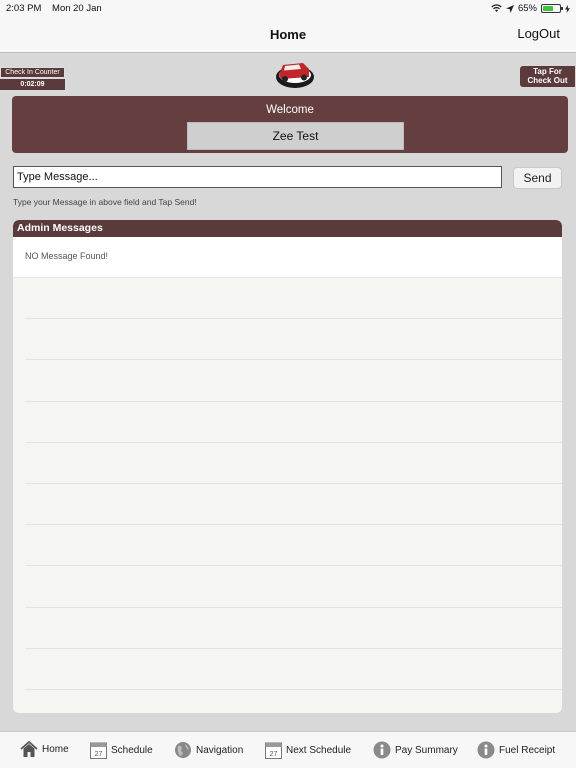 Image resolution: width=576 pixels, height=768 pixels. I want to click on tab-label: Home, so click(55, 749).